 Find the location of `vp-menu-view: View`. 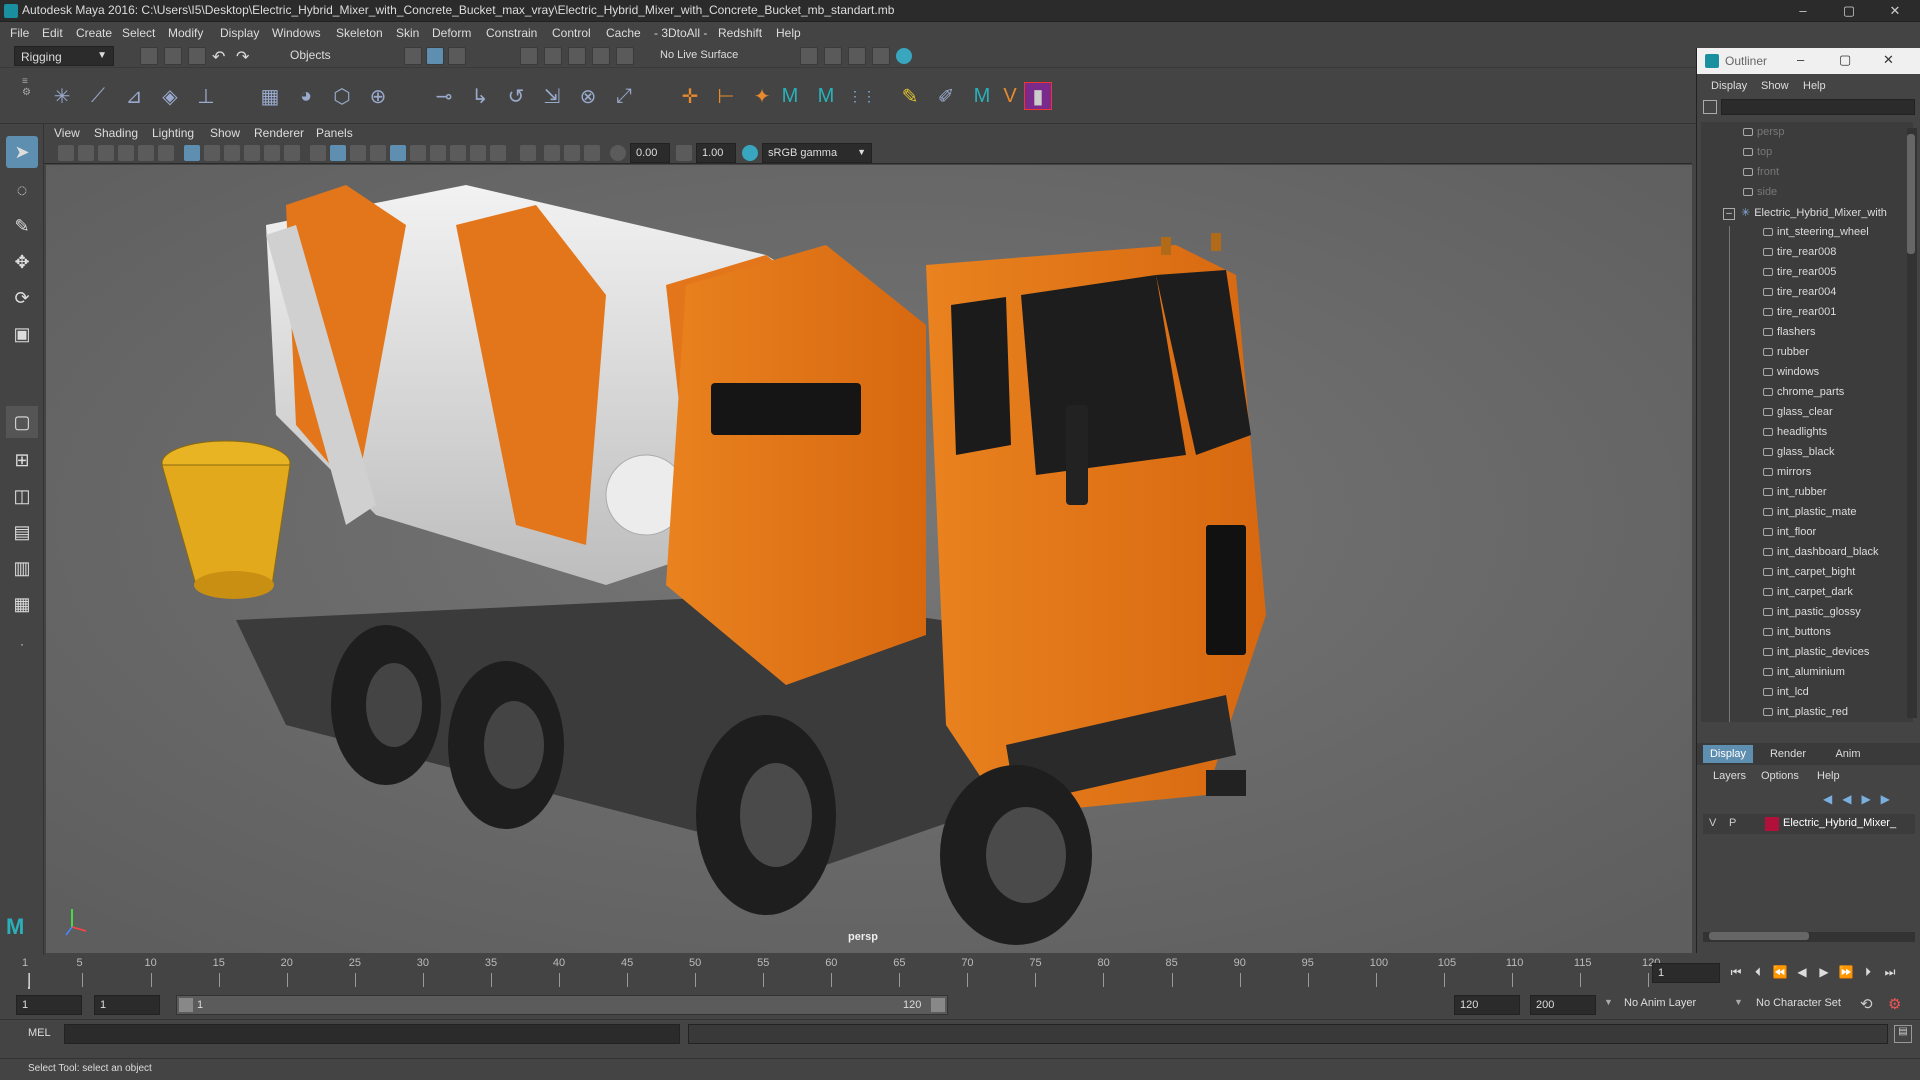

vp-menu-view: View is located at coordinates (67, 133).